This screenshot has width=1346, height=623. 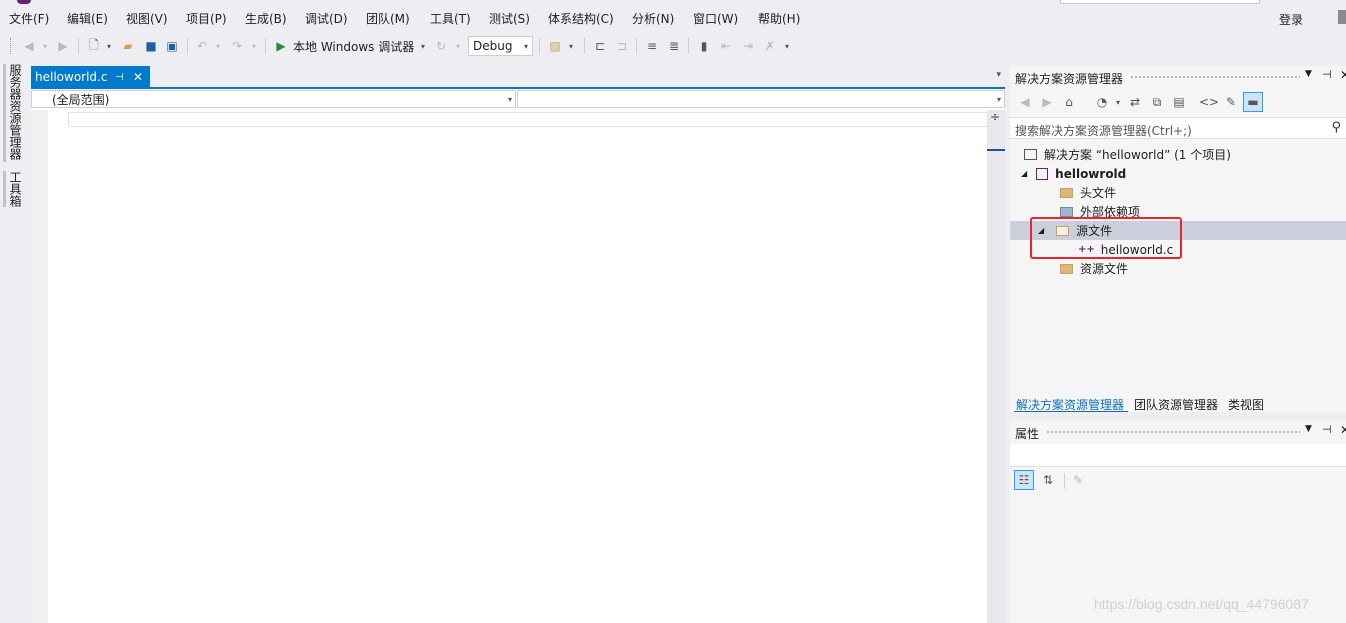 I want to click on item-label: 头文件, so click(x=1098, y=193).